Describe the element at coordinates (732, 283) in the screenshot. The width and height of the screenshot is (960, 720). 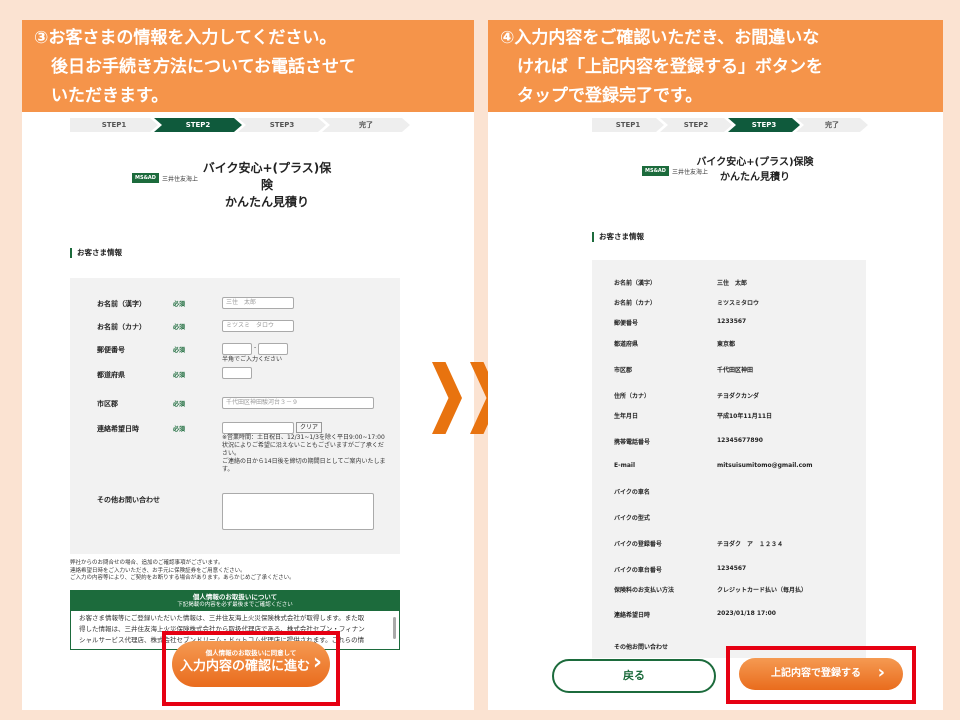
I see `row-value: 三住 太郎` at that location.